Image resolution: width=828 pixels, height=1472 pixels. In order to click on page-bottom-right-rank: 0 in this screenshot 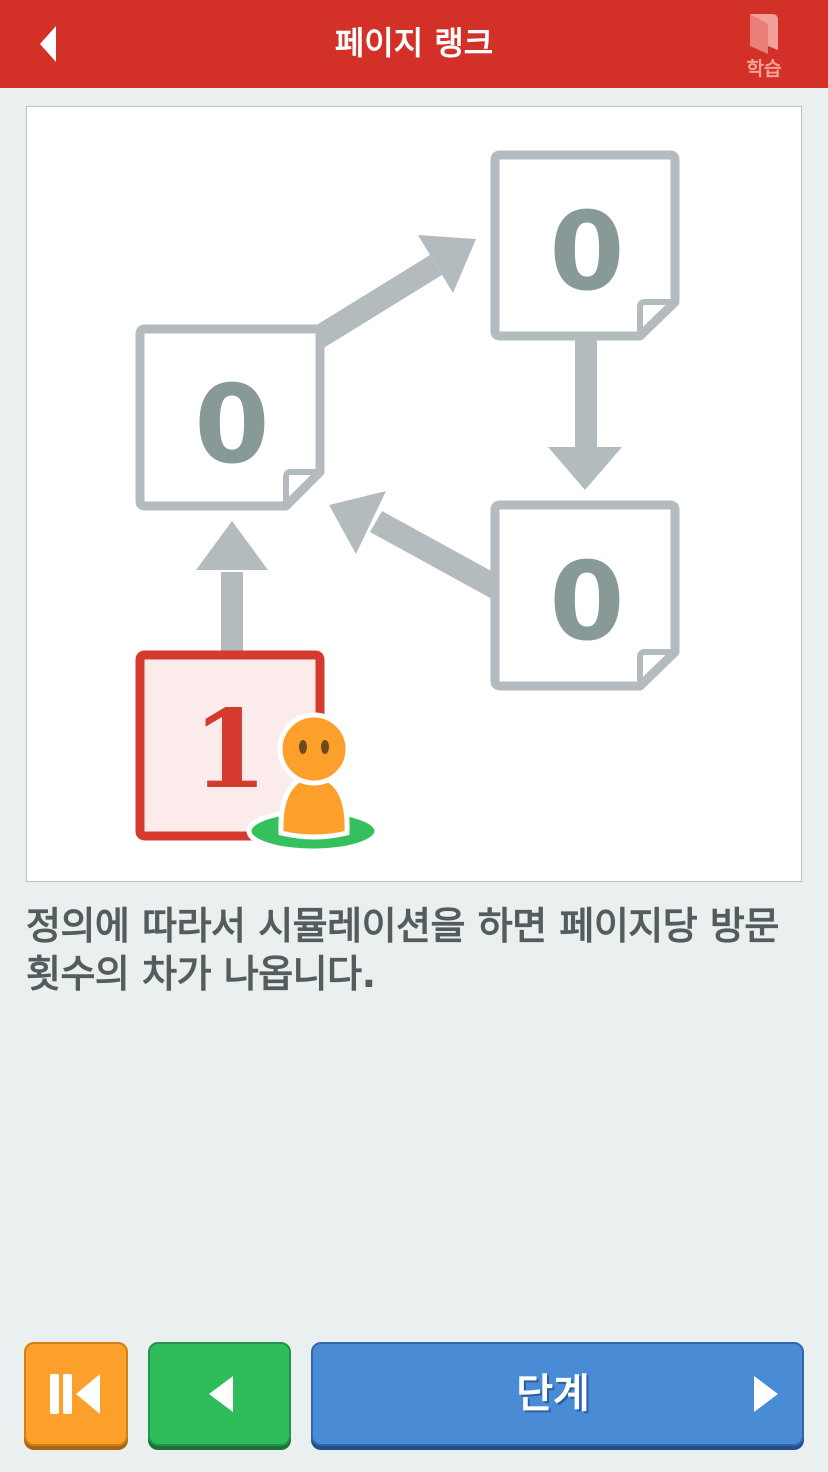, I will do `click(586, 602)`.